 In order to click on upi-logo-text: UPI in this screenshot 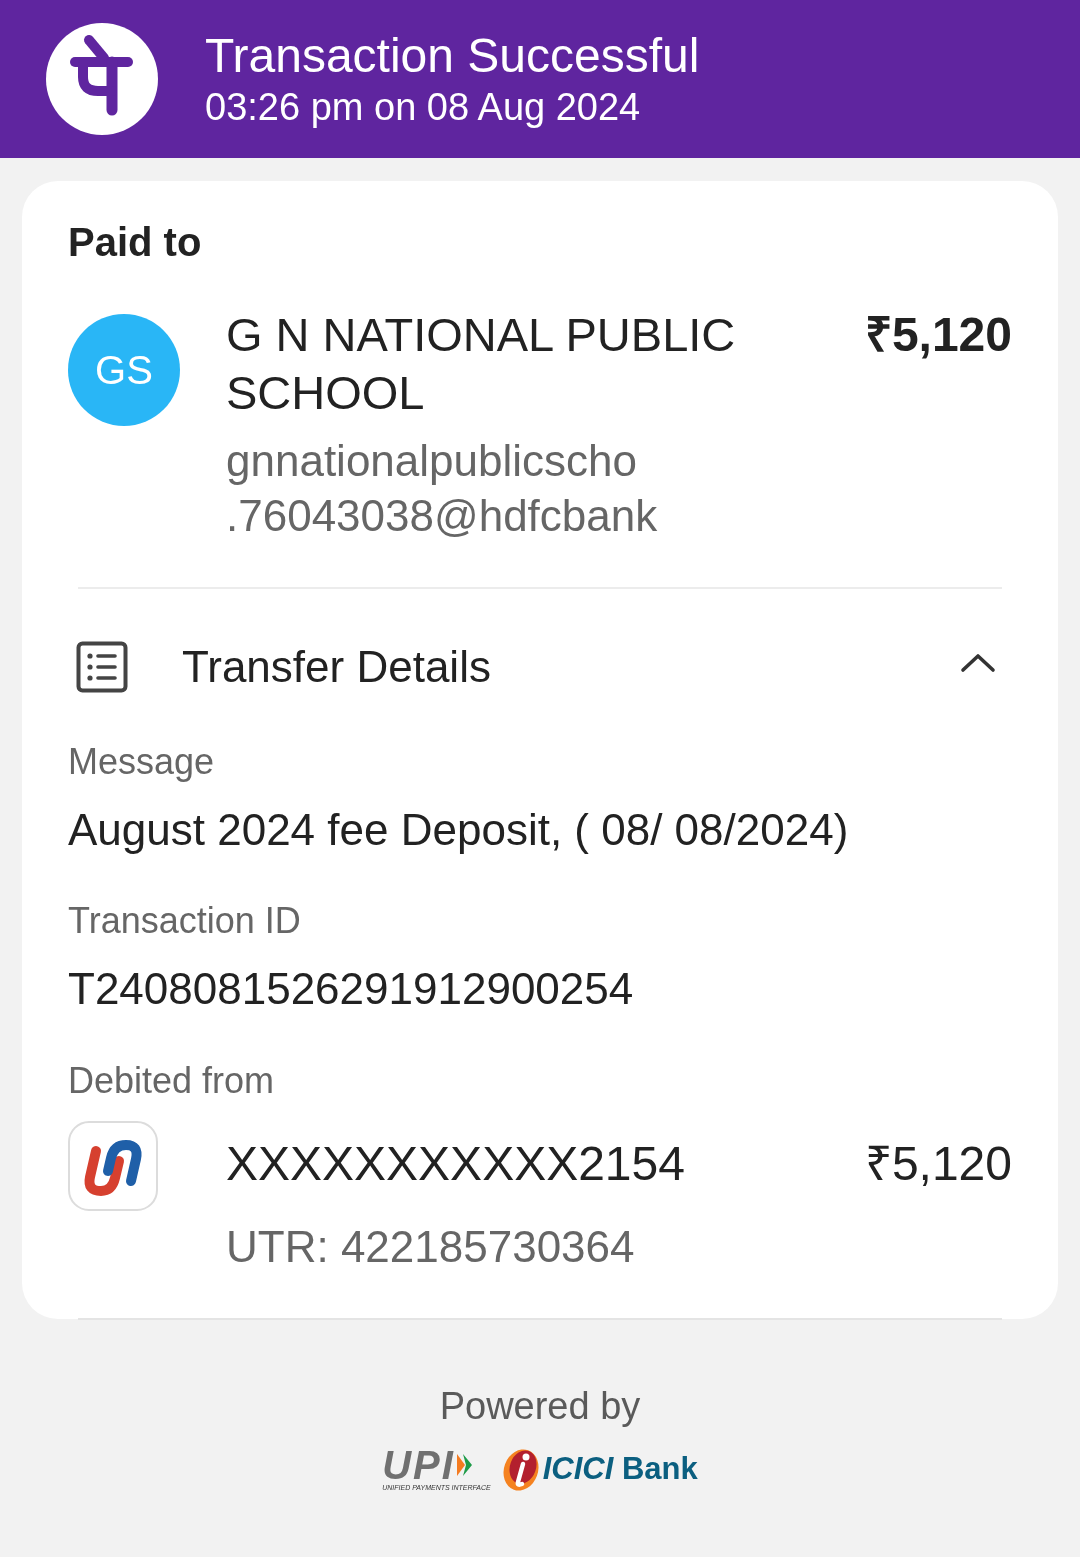, I will do `click(418, 1464)`.